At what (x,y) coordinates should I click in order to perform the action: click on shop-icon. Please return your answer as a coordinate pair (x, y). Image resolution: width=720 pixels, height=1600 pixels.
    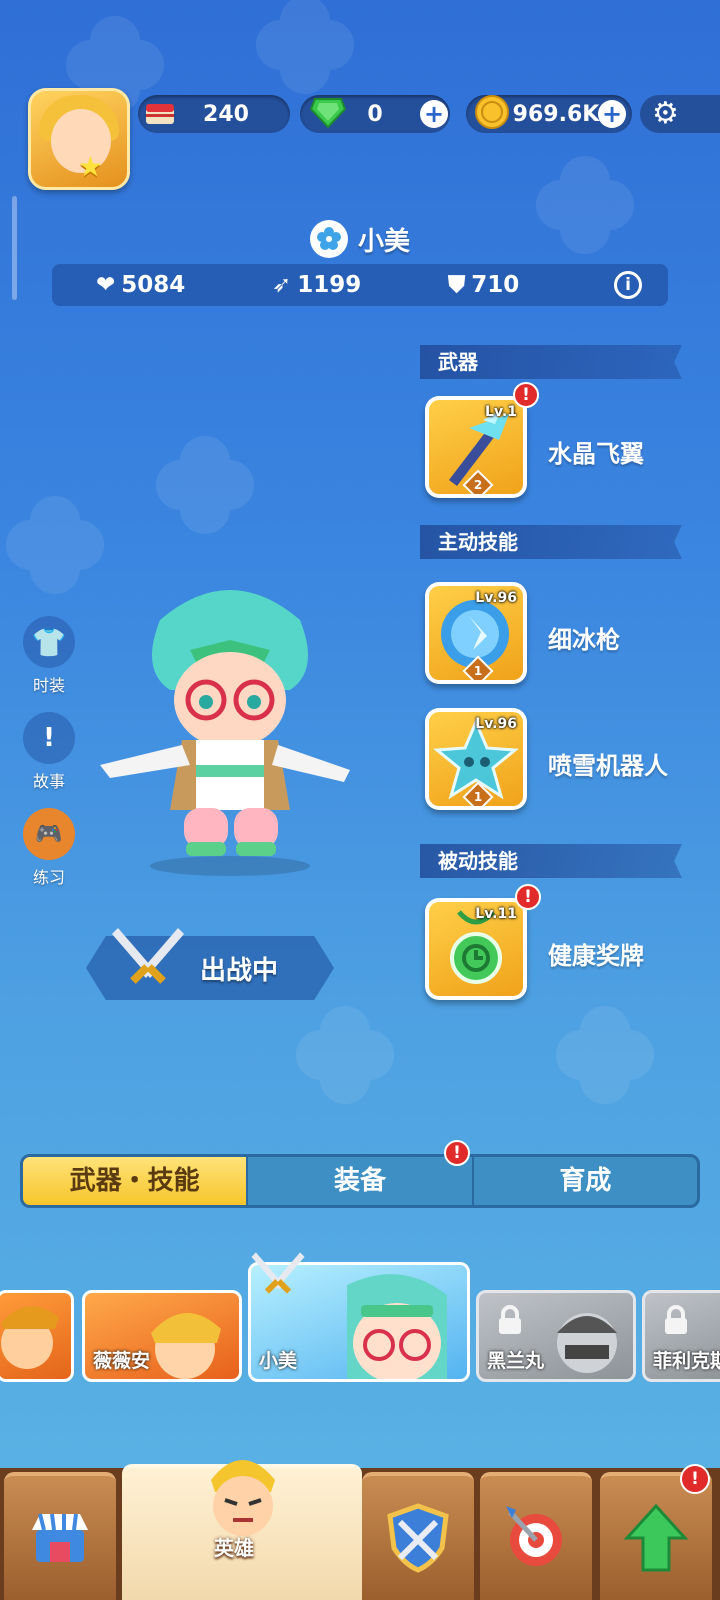
    Looking at the image, I should click on (60, 1537).